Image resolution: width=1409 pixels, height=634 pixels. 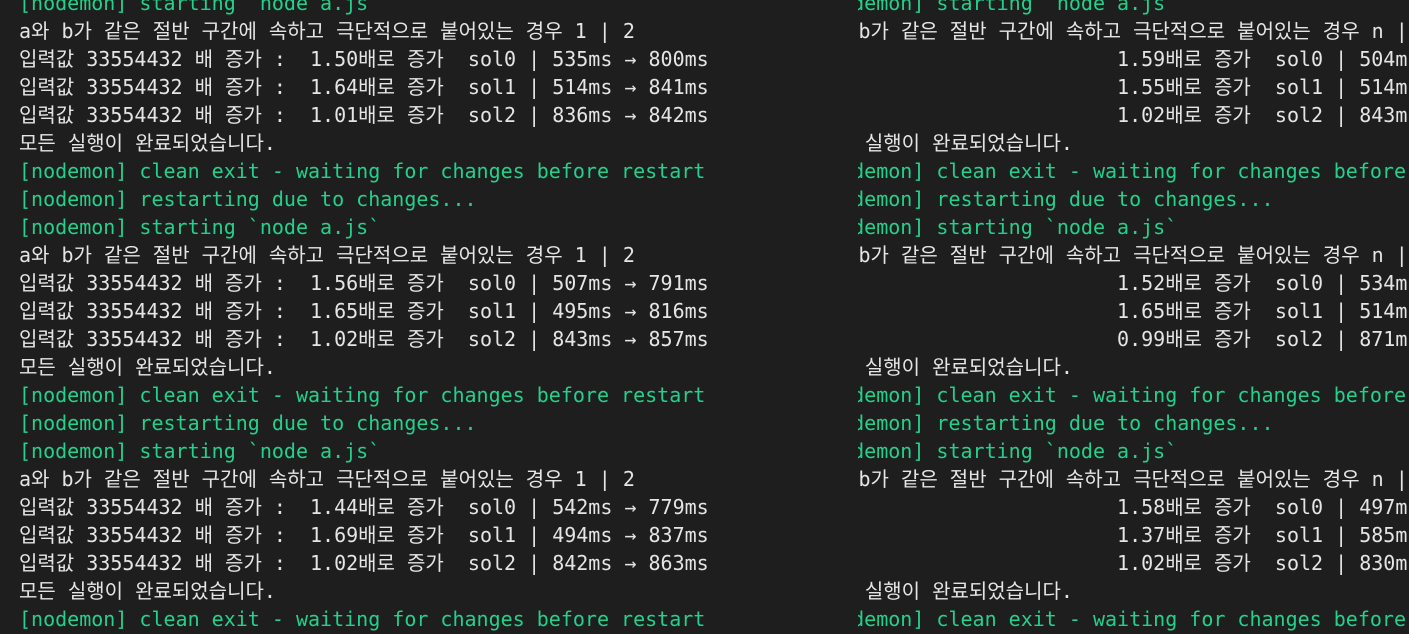 What do you see at coordinates (1263, 535) in the screenshot?
I see `output-line: 1.37배로 증가 sol1 | 585ms → 803ms` at bounding box center [1263, 535].